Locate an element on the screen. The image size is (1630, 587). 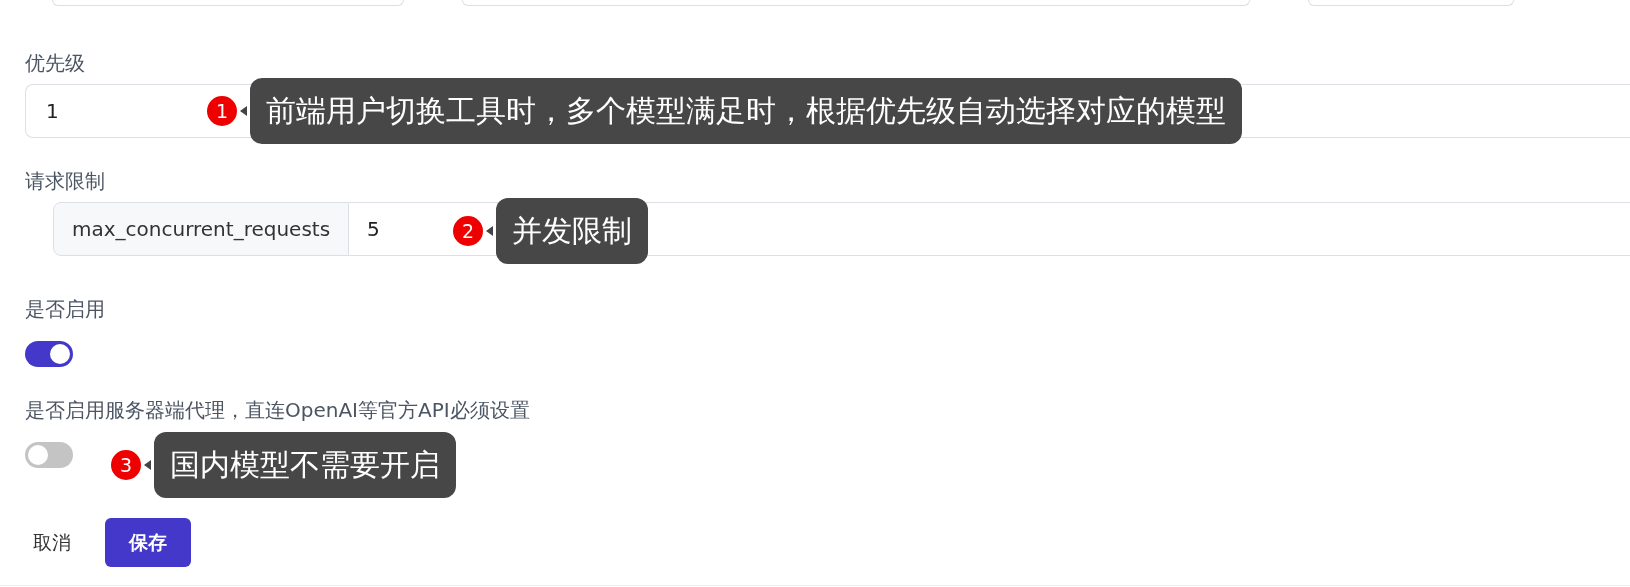
field-label: 是否启用 is located at coordinates (65, 309).